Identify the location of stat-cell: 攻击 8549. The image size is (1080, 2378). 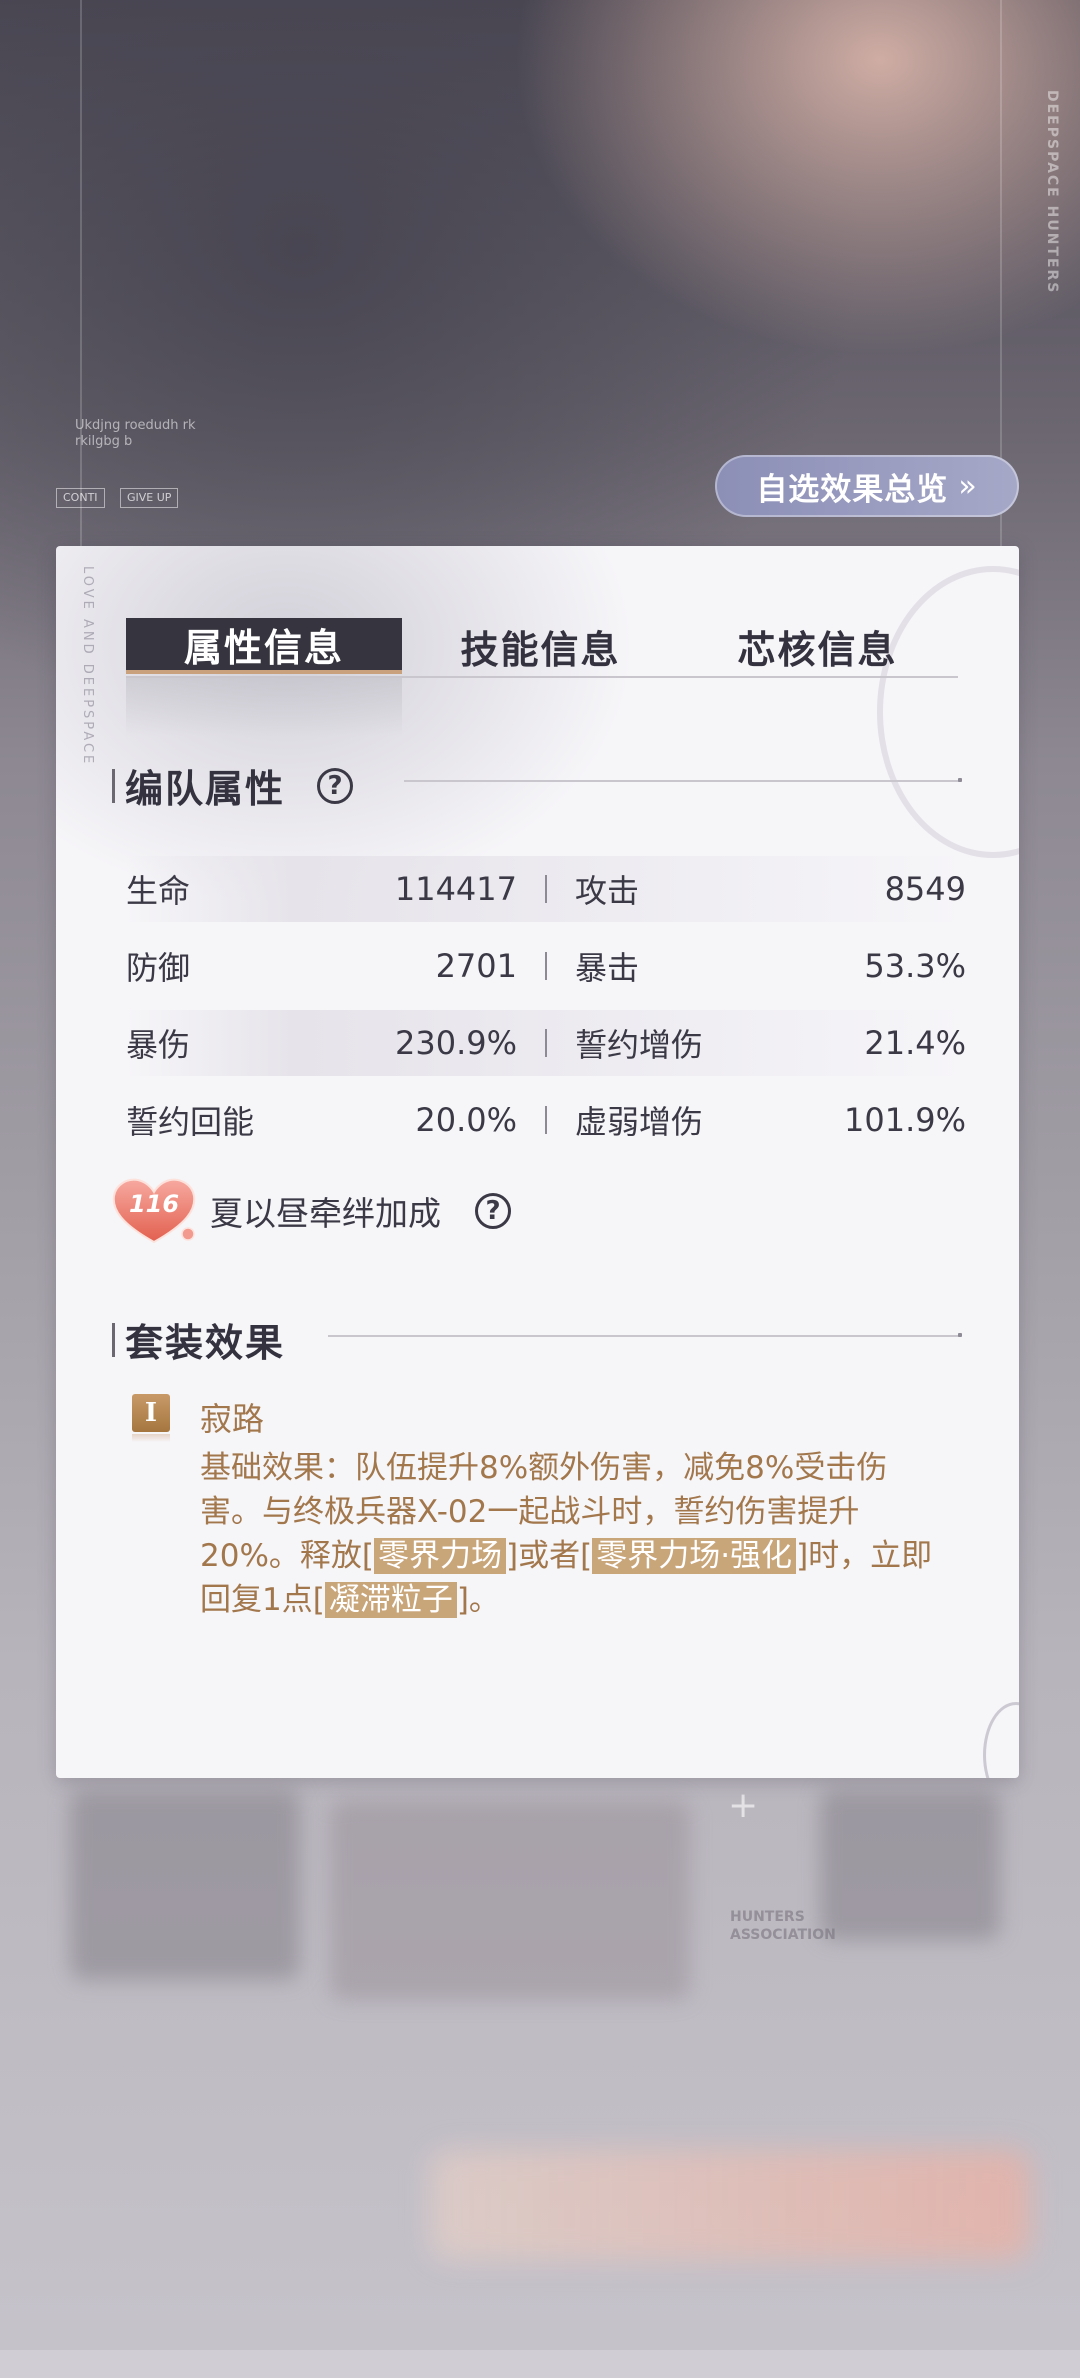
(756, 889).